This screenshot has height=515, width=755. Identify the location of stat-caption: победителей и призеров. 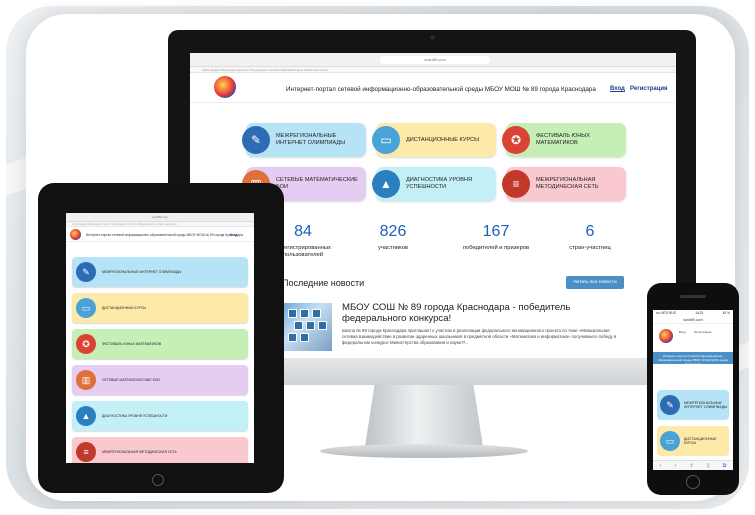
(496, 248).